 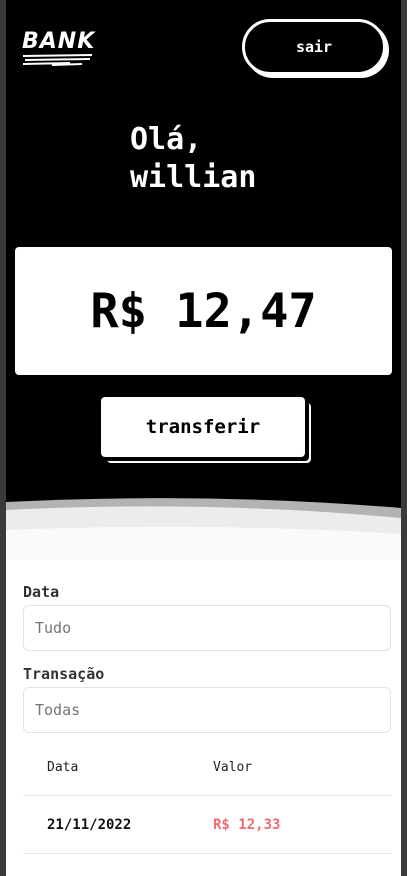 I want to click on logo-text: BANK, so click(x=59, y=41).